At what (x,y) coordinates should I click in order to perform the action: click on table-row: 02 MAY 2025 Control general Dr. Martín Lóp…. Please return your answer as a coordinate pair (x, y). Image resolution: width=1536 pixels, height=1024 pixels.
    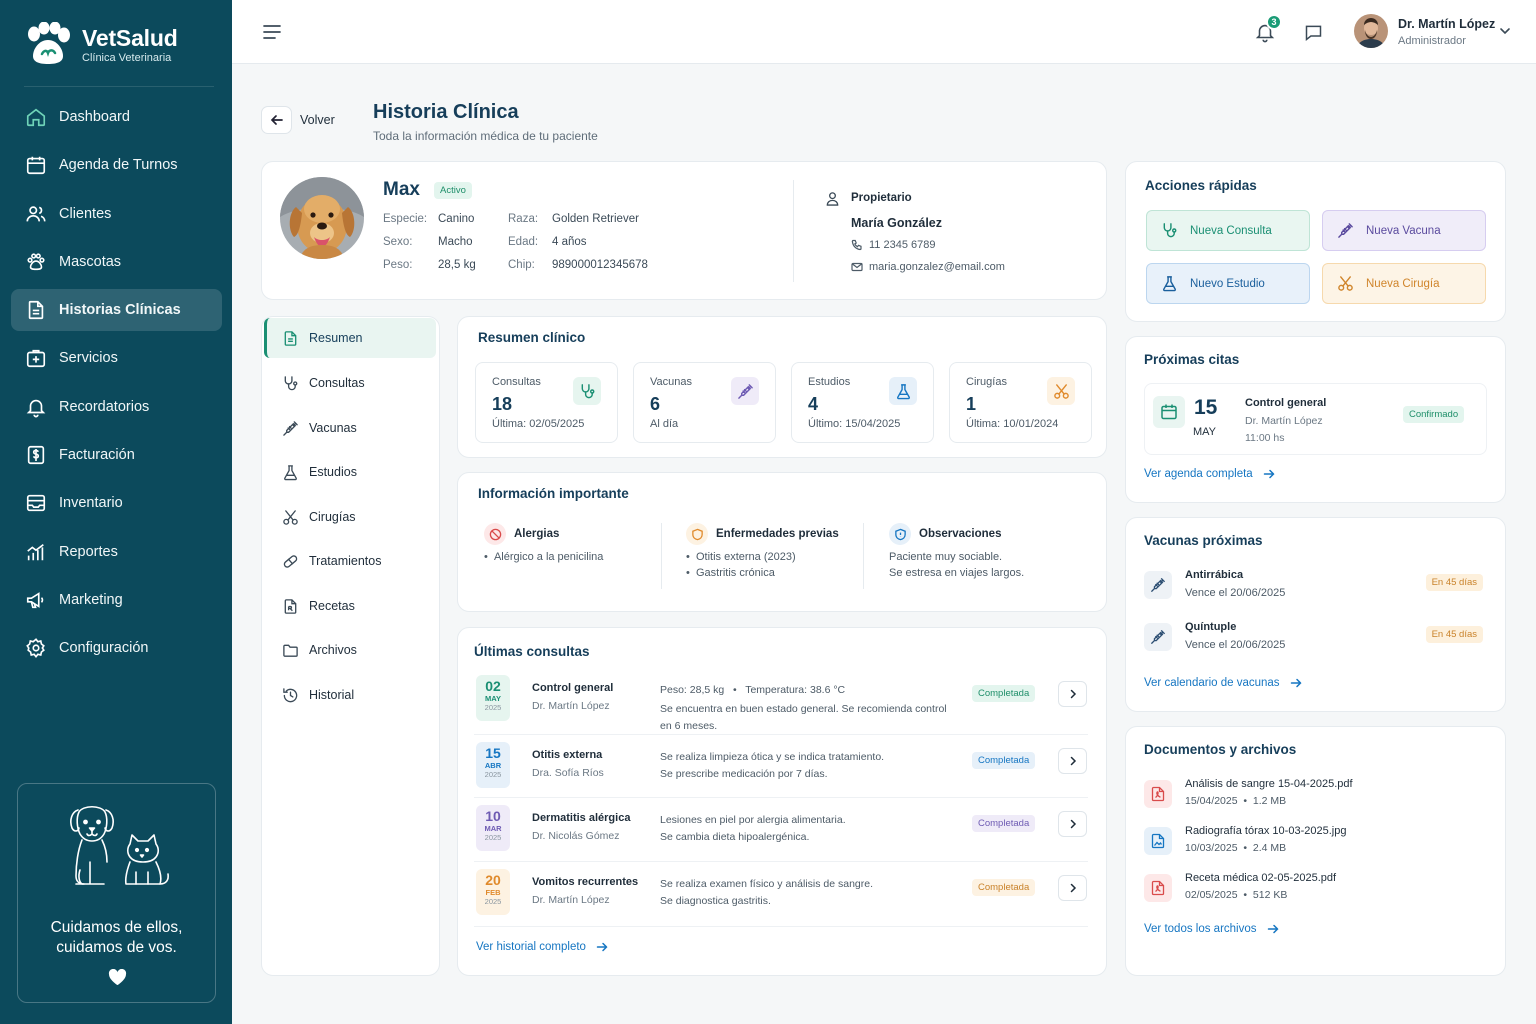
    Looking at the image, I should click on (781, 703).